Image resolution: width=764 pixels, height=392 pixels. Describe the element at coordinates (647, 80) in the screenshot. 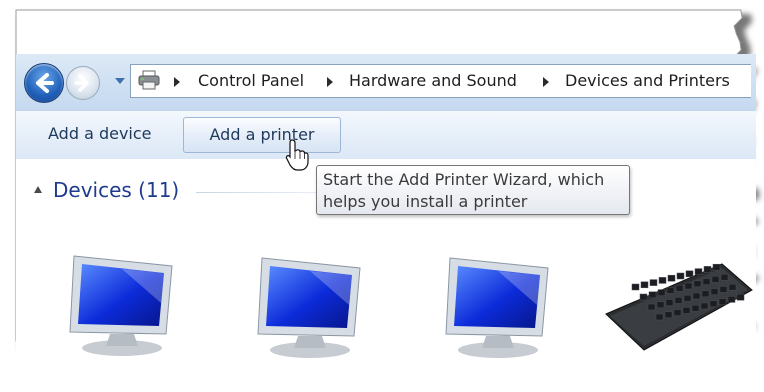

I see `breadcrumb-devices-and-printers: Devices and Printers` at that location.